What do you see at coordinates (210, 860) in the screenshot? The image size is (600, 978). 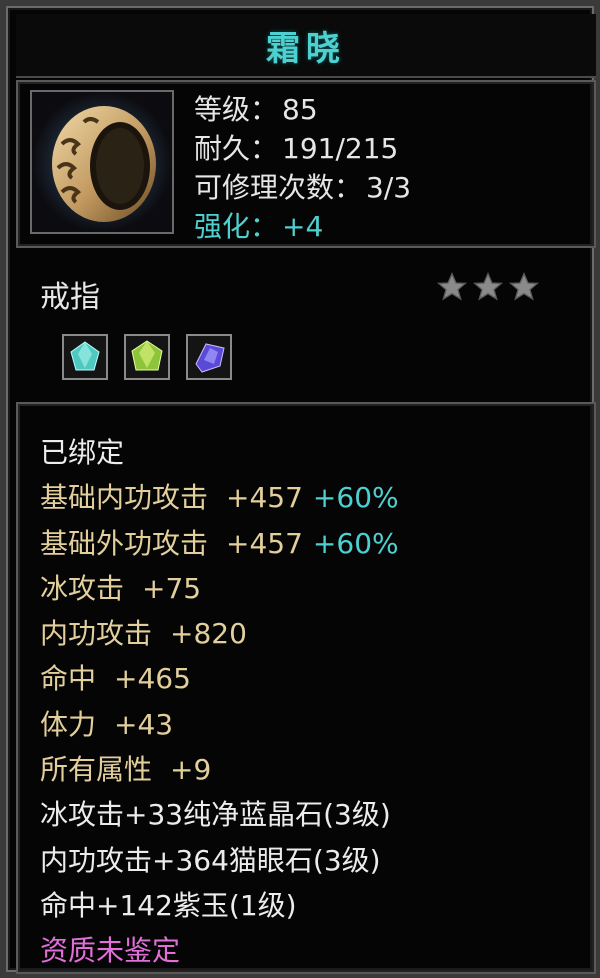 I see `gem-bonus-2: 内功攻击+364猫眼石(3级)` at bounding box center [210, 860].